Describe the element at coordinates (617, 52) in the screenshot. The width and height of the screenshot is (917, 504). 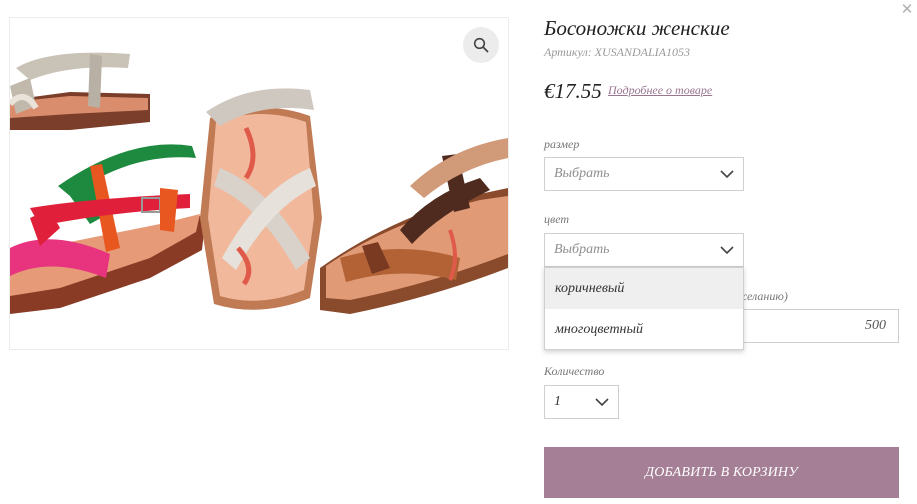
I see `product-sku: Артикул: XUSANDALIA1053` at that location.